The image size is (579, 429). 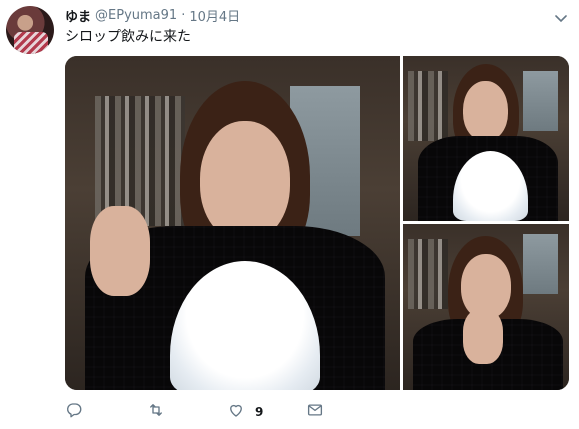 I want to click on tweet-header: ゆま @EPyuma91 · 10月4日, so click(x=152, y=15).